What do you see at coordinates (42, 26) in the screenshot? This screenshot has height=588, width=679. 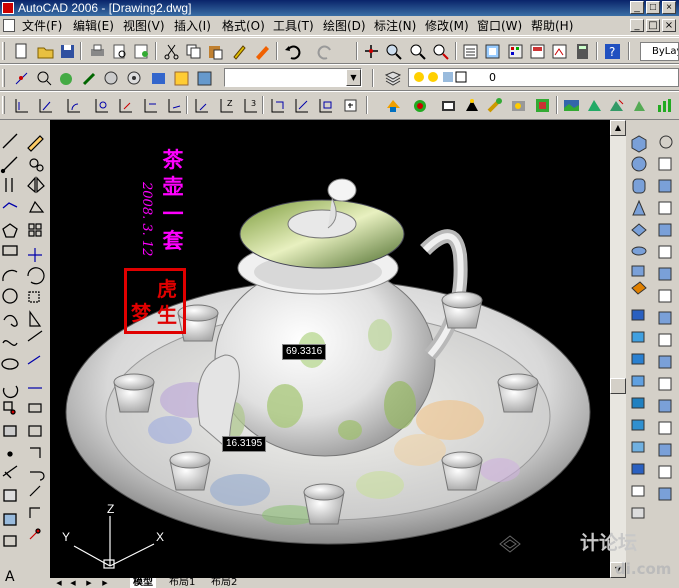 I see `menu-file: 文件(F)` at bounding box center [42, 26].